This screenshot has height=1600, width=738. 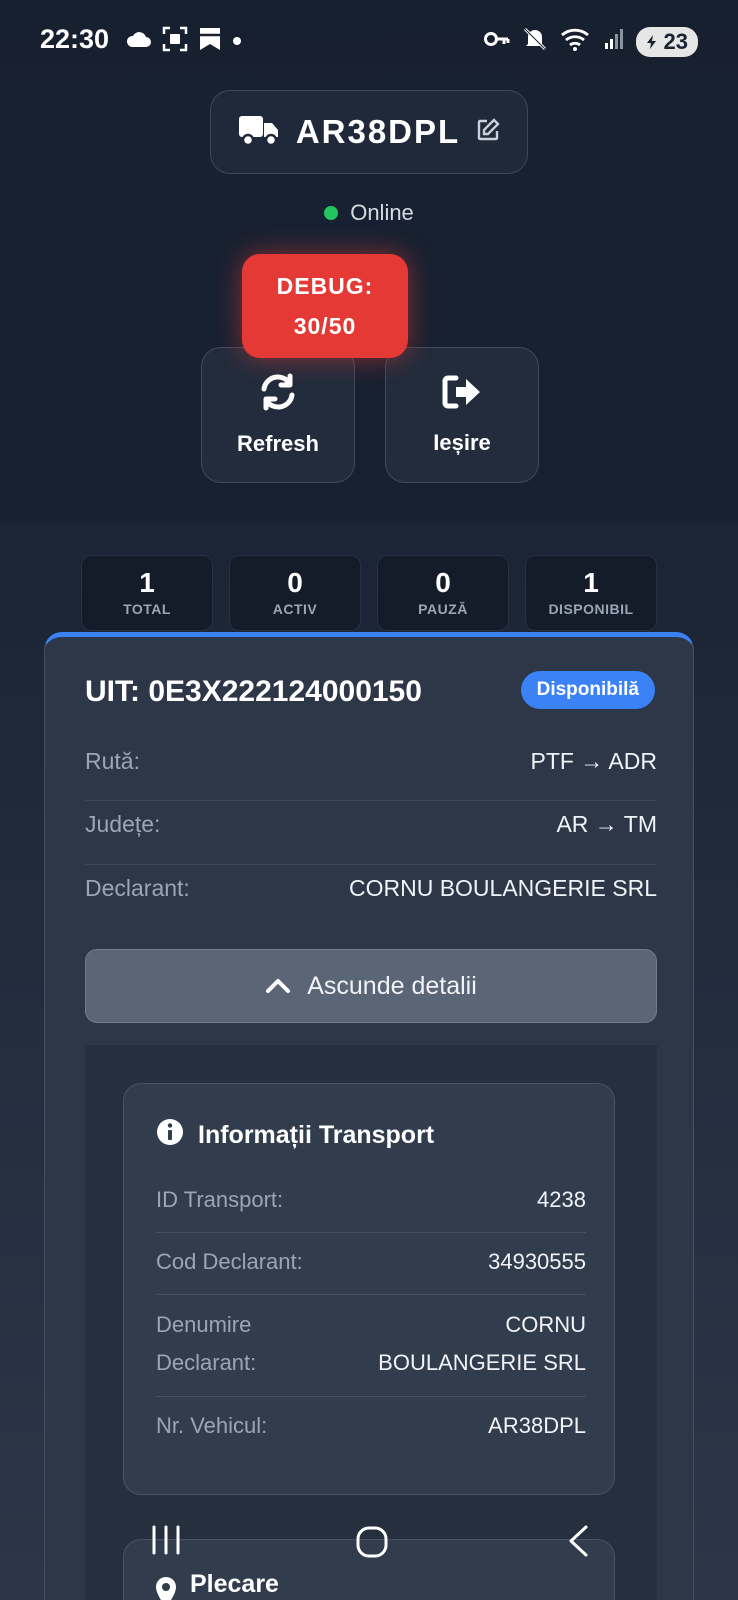 I want to click on info-title: Informații Transport, so click(x=295, y=1135).